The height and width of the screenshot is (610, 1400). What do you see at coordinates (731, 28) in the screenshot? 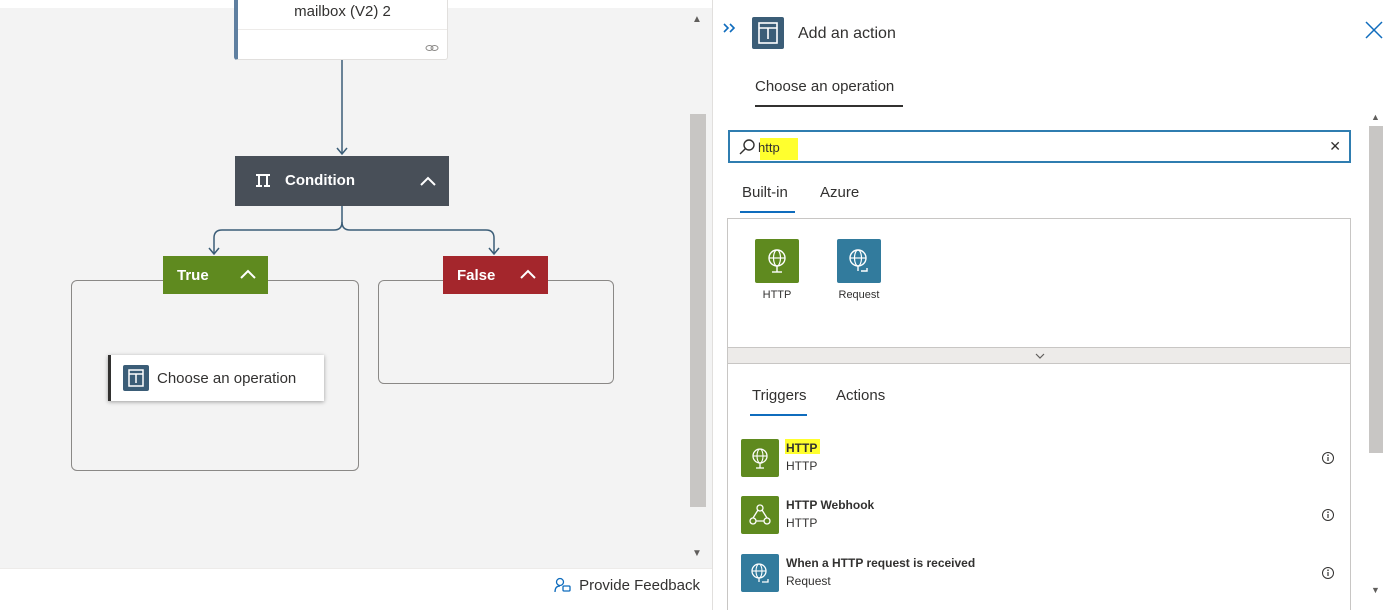
I see `expand-panel-icon` at bounding box center [731, 28].